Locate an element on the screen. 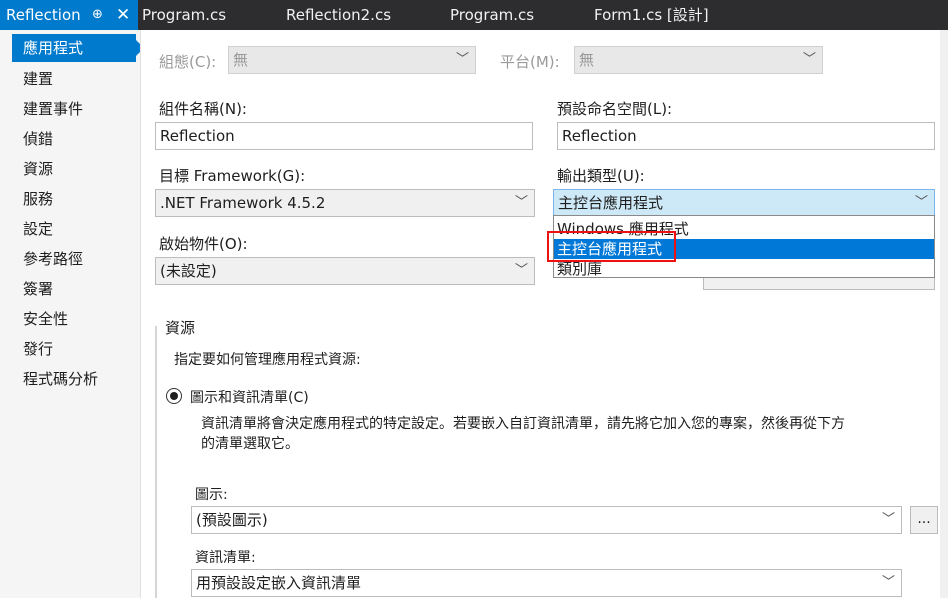 This screenshot has width=948, height=598. sidebar-item-security: 安全性 is located at coordinates (74, 319).